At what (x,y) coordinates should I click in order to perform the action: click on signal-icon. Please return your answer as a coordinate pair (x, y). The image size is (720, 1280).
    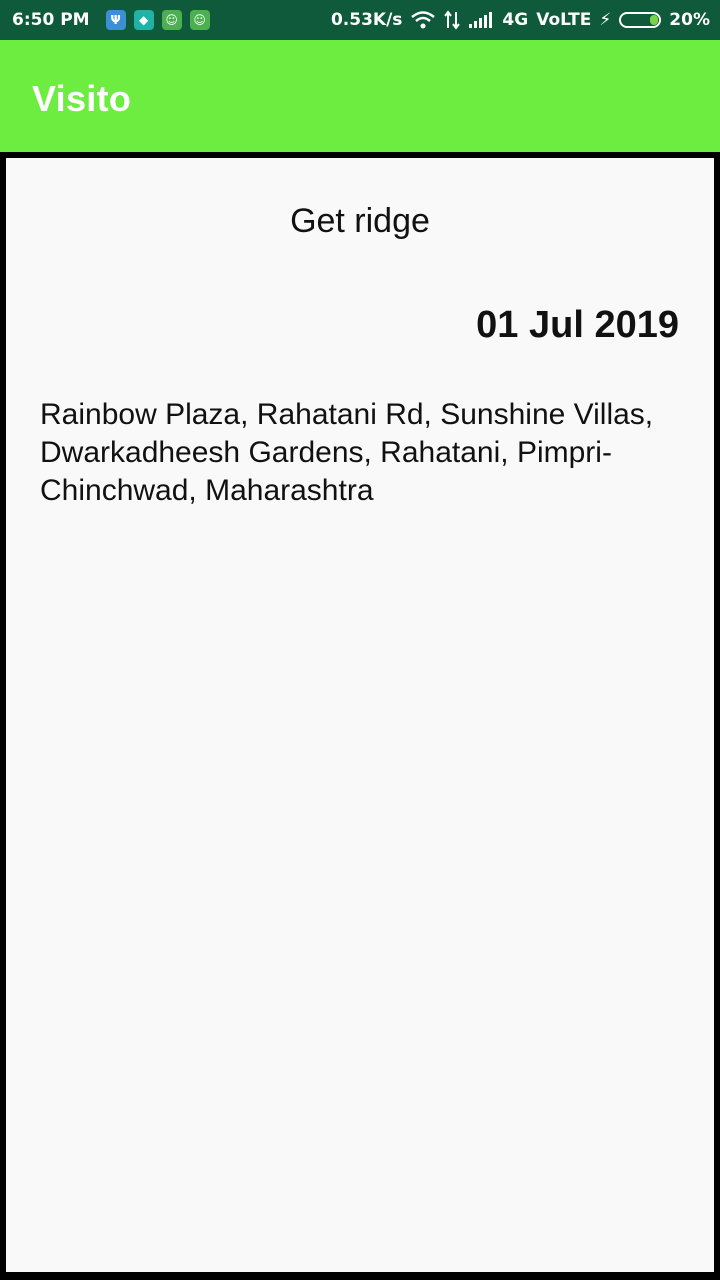
    Looking at the image, I should click on (481, 20).